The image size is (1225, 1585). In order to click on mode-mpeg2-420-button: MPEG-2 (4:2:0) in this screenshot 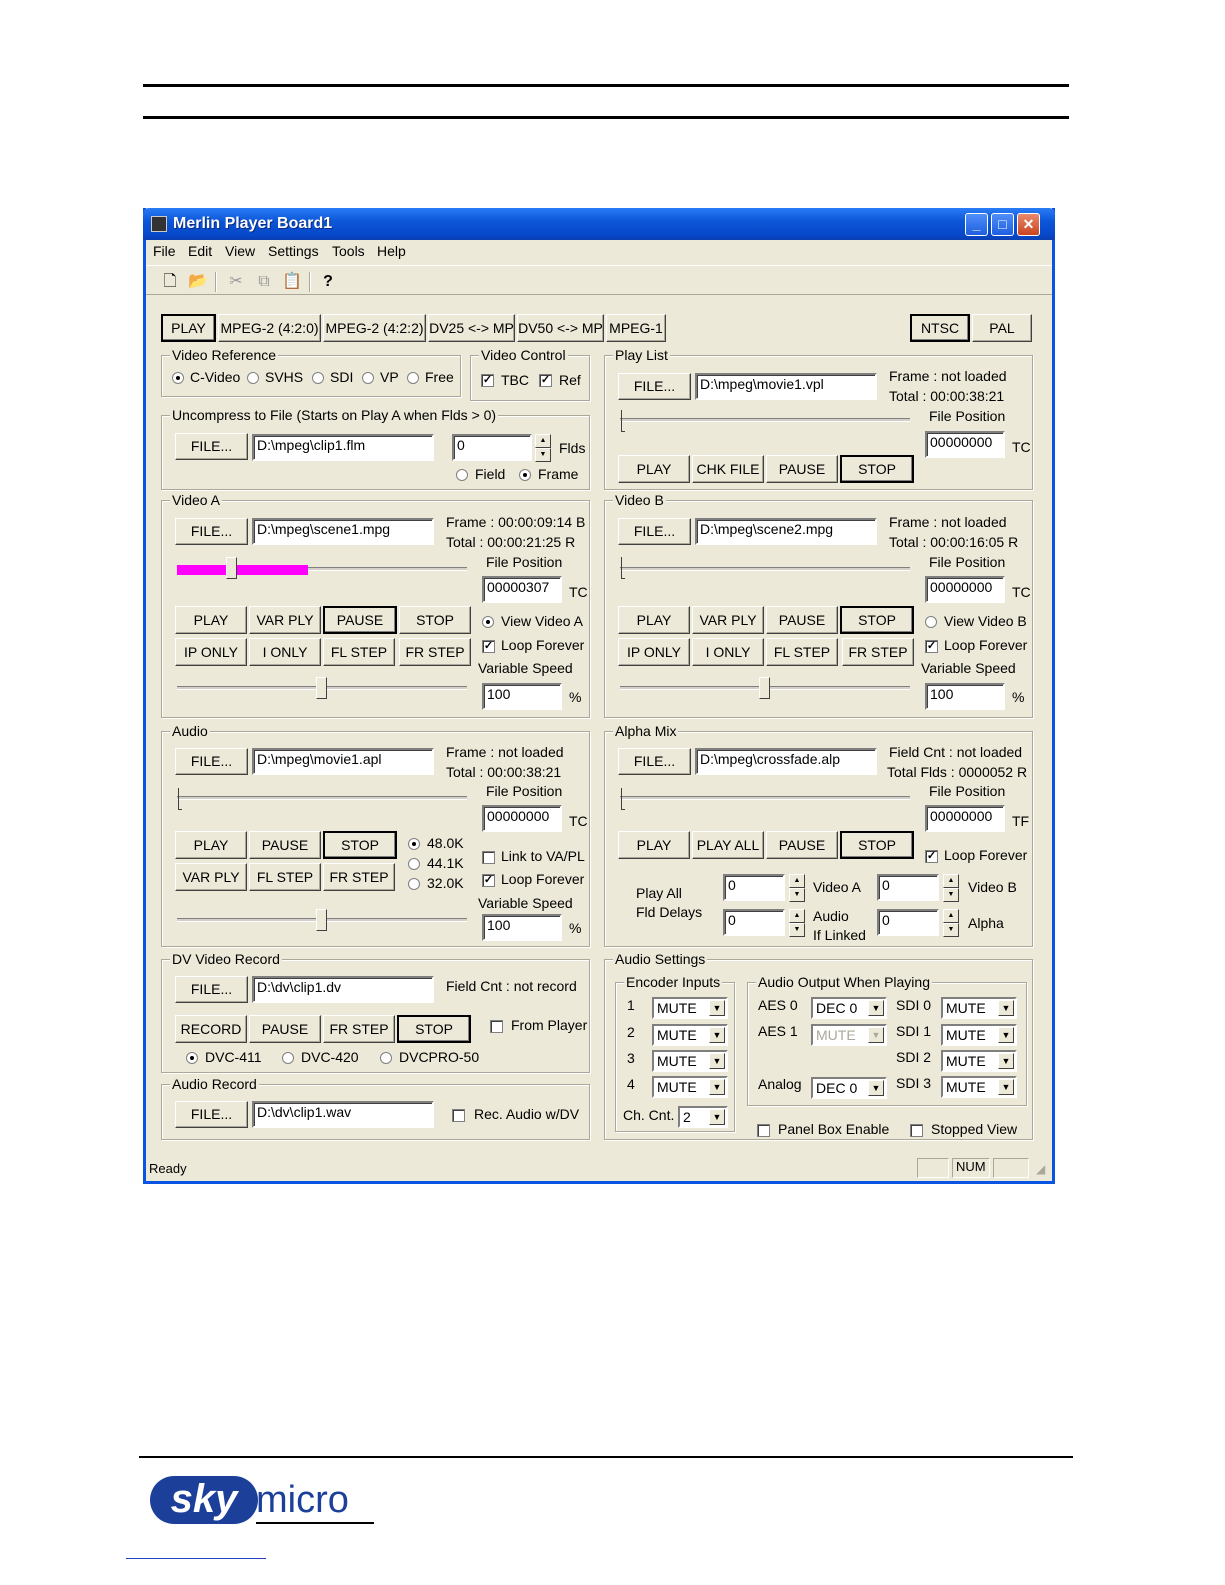, I will do `click(269, 328)`.